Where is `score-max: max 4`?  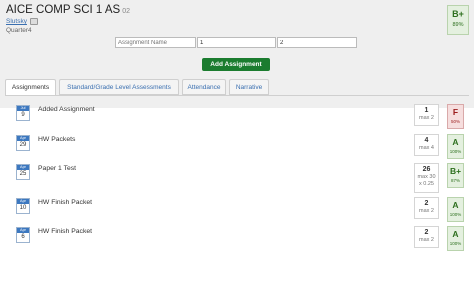
score-max: max 4 is located at coordinates (426, 148).